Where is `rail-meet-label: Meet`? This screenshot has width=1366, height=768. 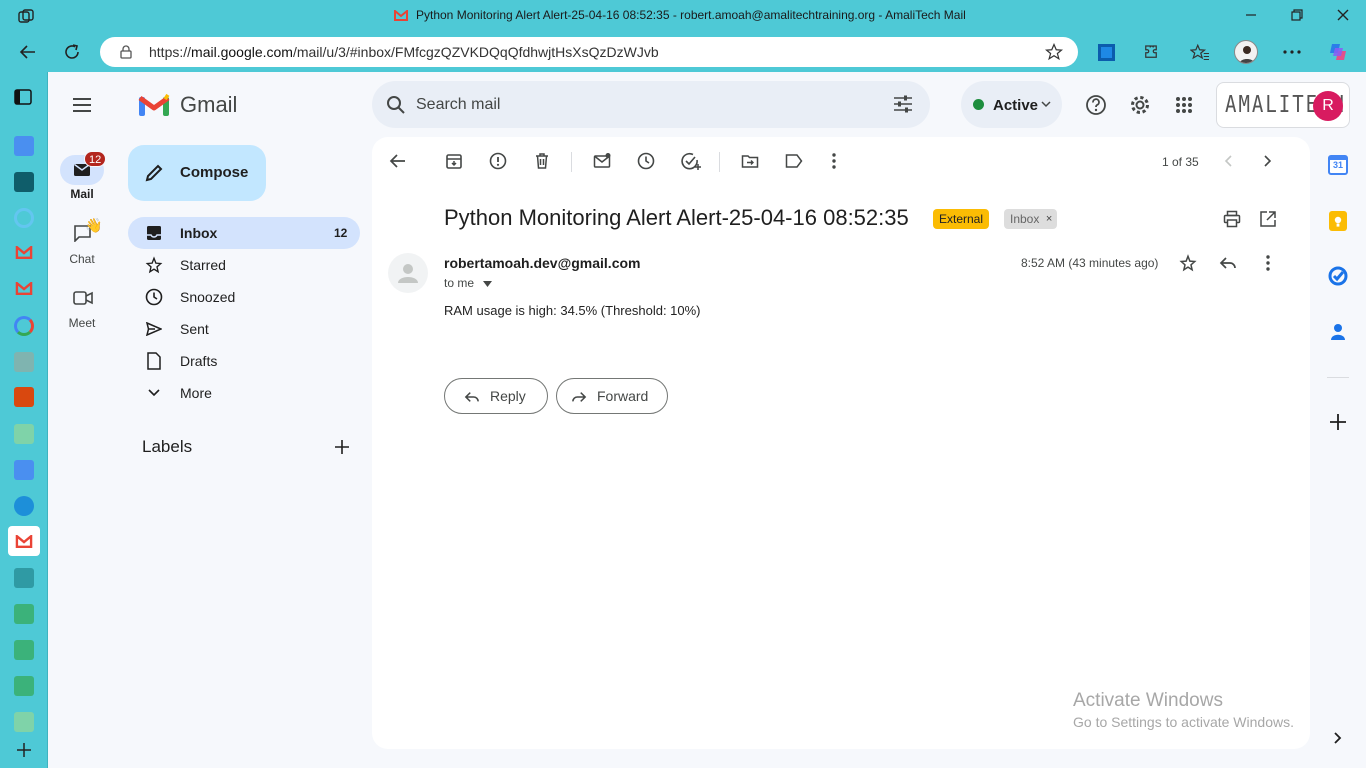
rail-meet-label: Meet is located at coordinates (82, 323).